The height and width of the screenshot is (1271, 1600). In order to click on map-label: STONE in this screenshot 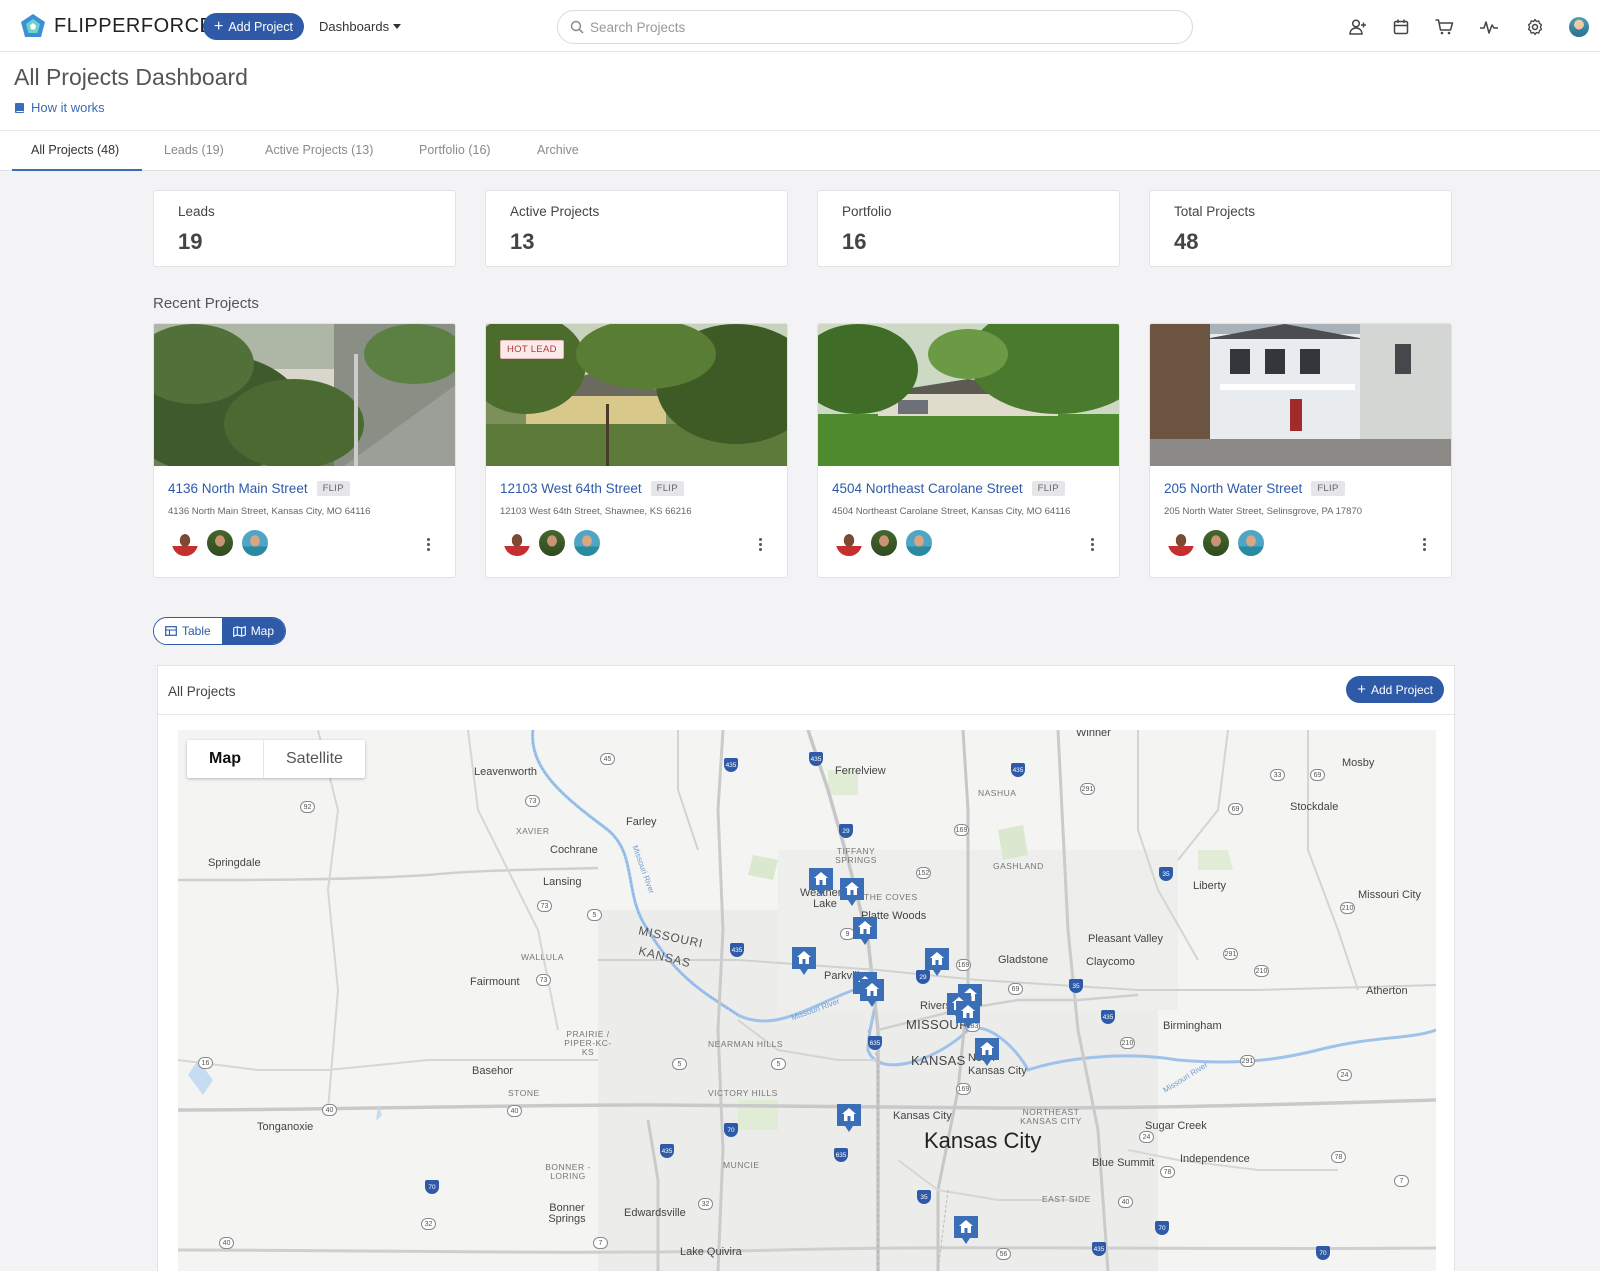, I will do `click(524, 1093)`.